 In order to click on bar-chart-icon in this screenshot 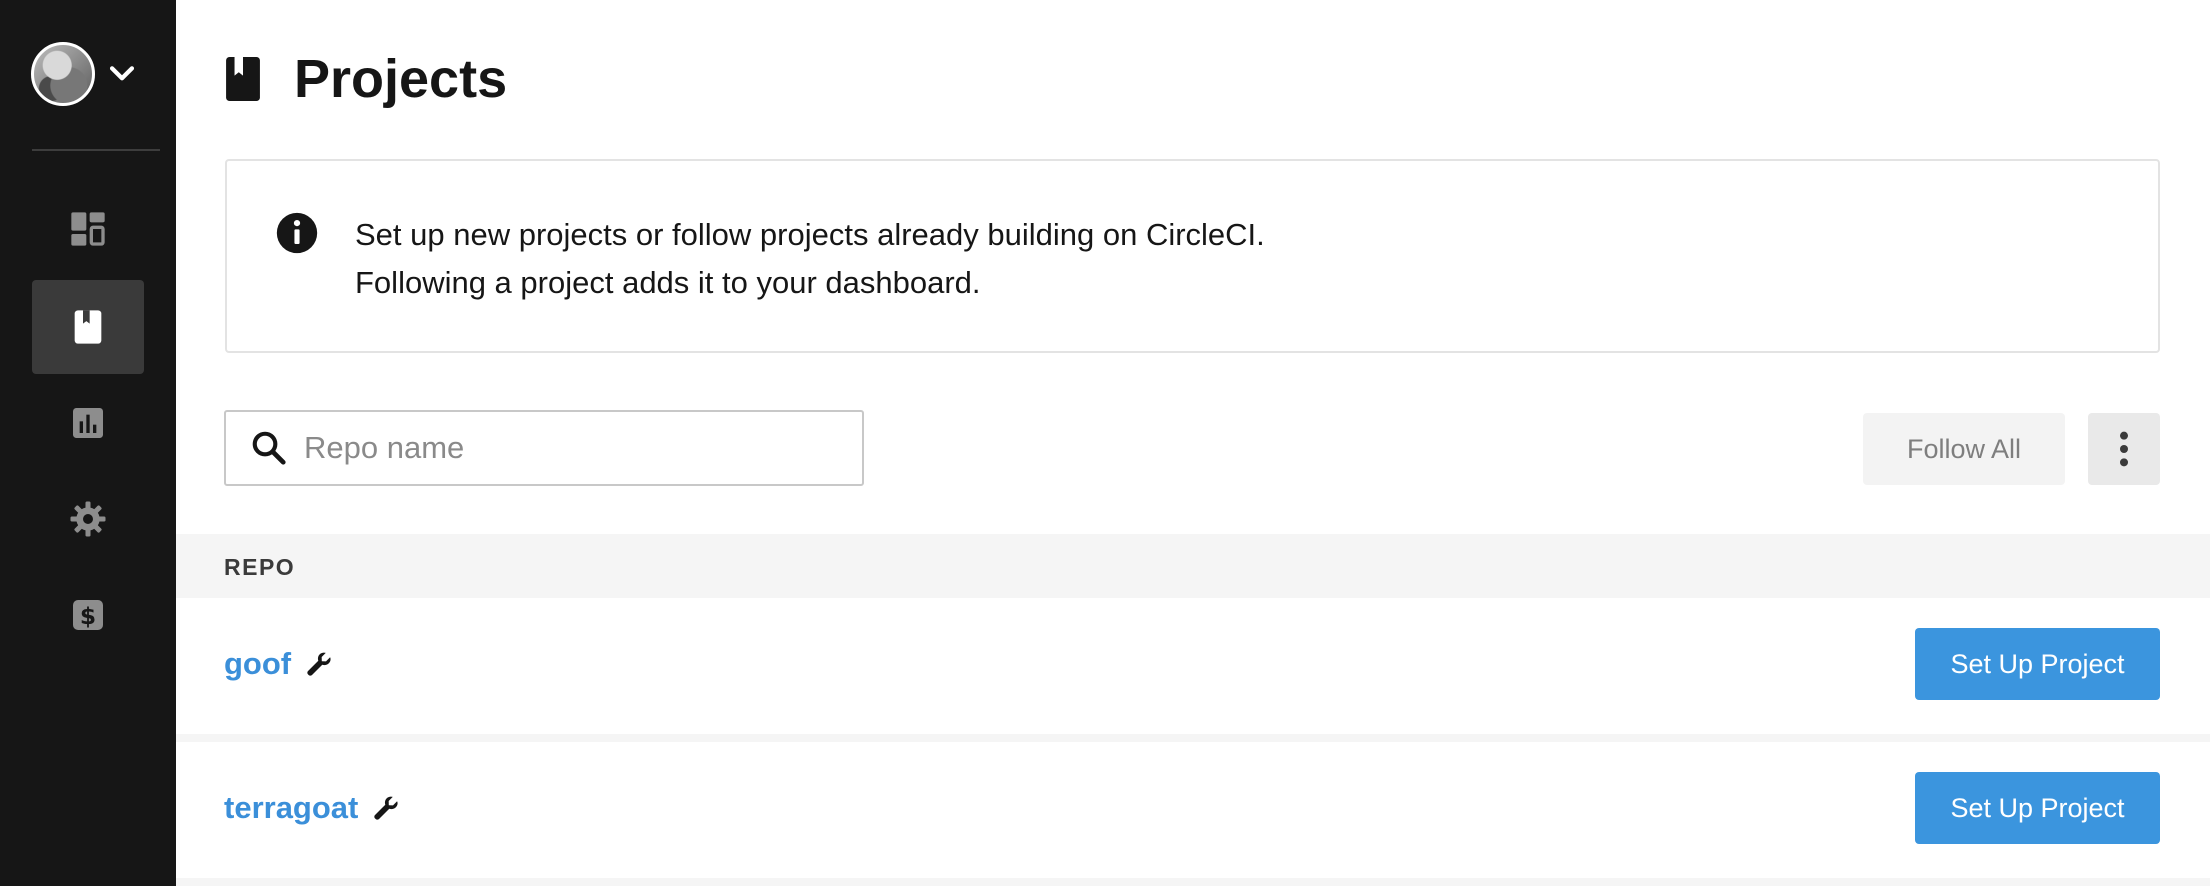, I will do `click(88, 423)`.